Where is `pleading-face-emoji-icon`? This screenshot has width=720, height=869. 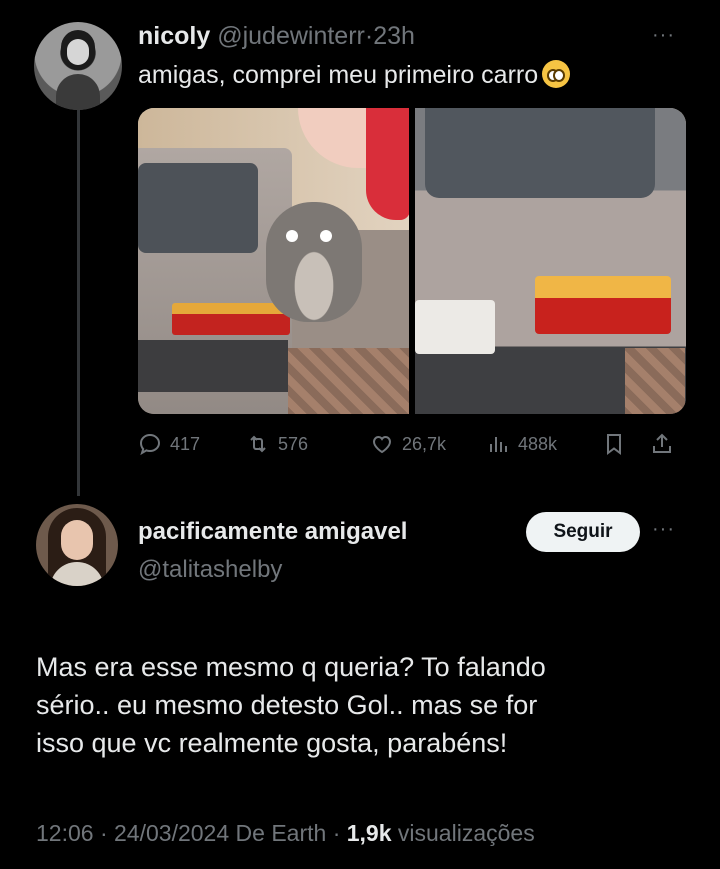
pleading-face-emoji-icon is located at coordinates (556, 74).